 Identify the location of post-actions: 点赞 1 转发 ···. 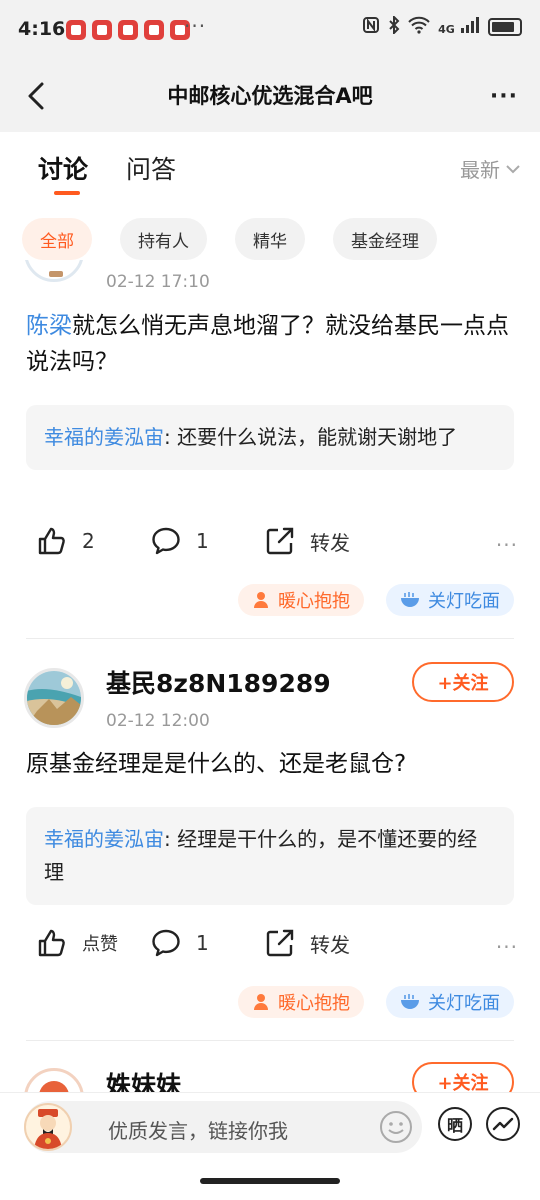
(270, 952).